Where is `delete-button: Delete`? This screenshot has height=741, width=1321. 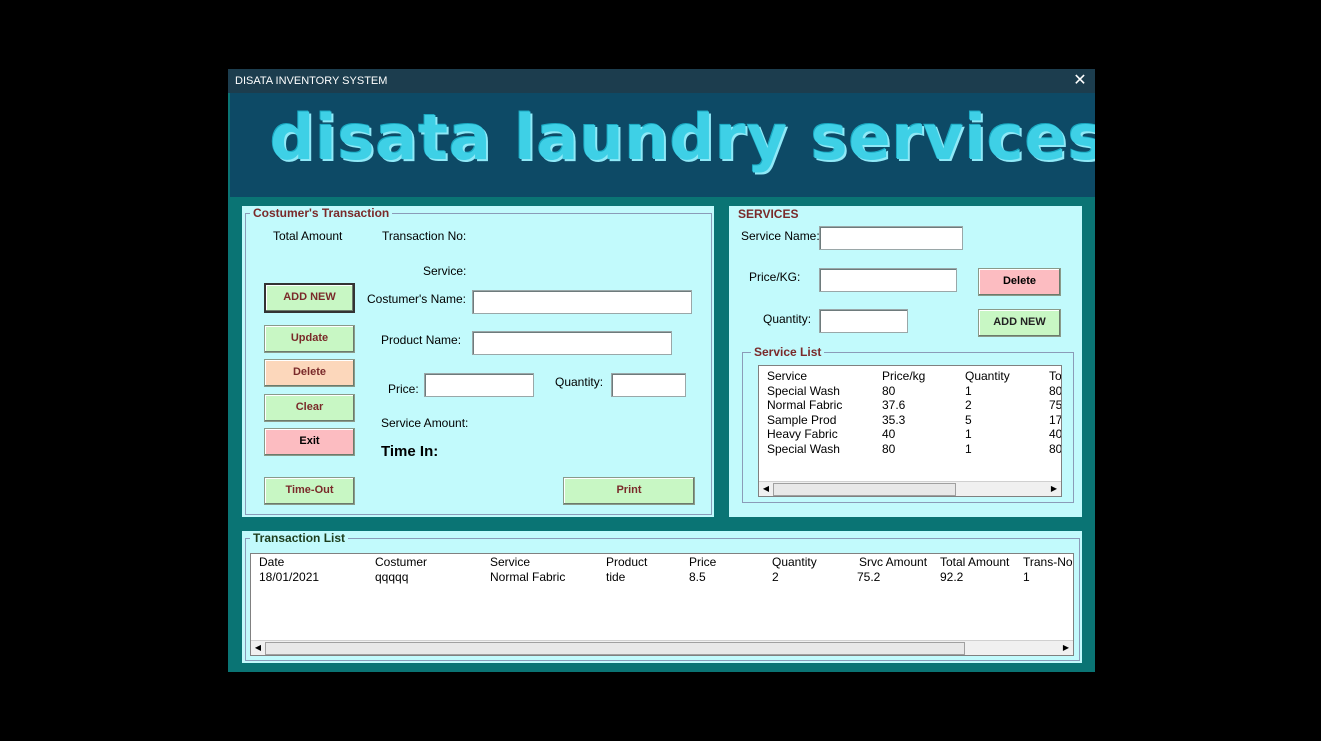 delete-button: Delete is located at coordinates (309, 373).